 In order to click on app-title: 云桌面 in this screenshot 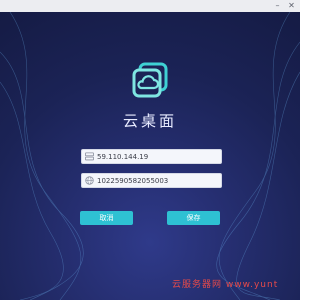, I will do `click(149, 121)`.